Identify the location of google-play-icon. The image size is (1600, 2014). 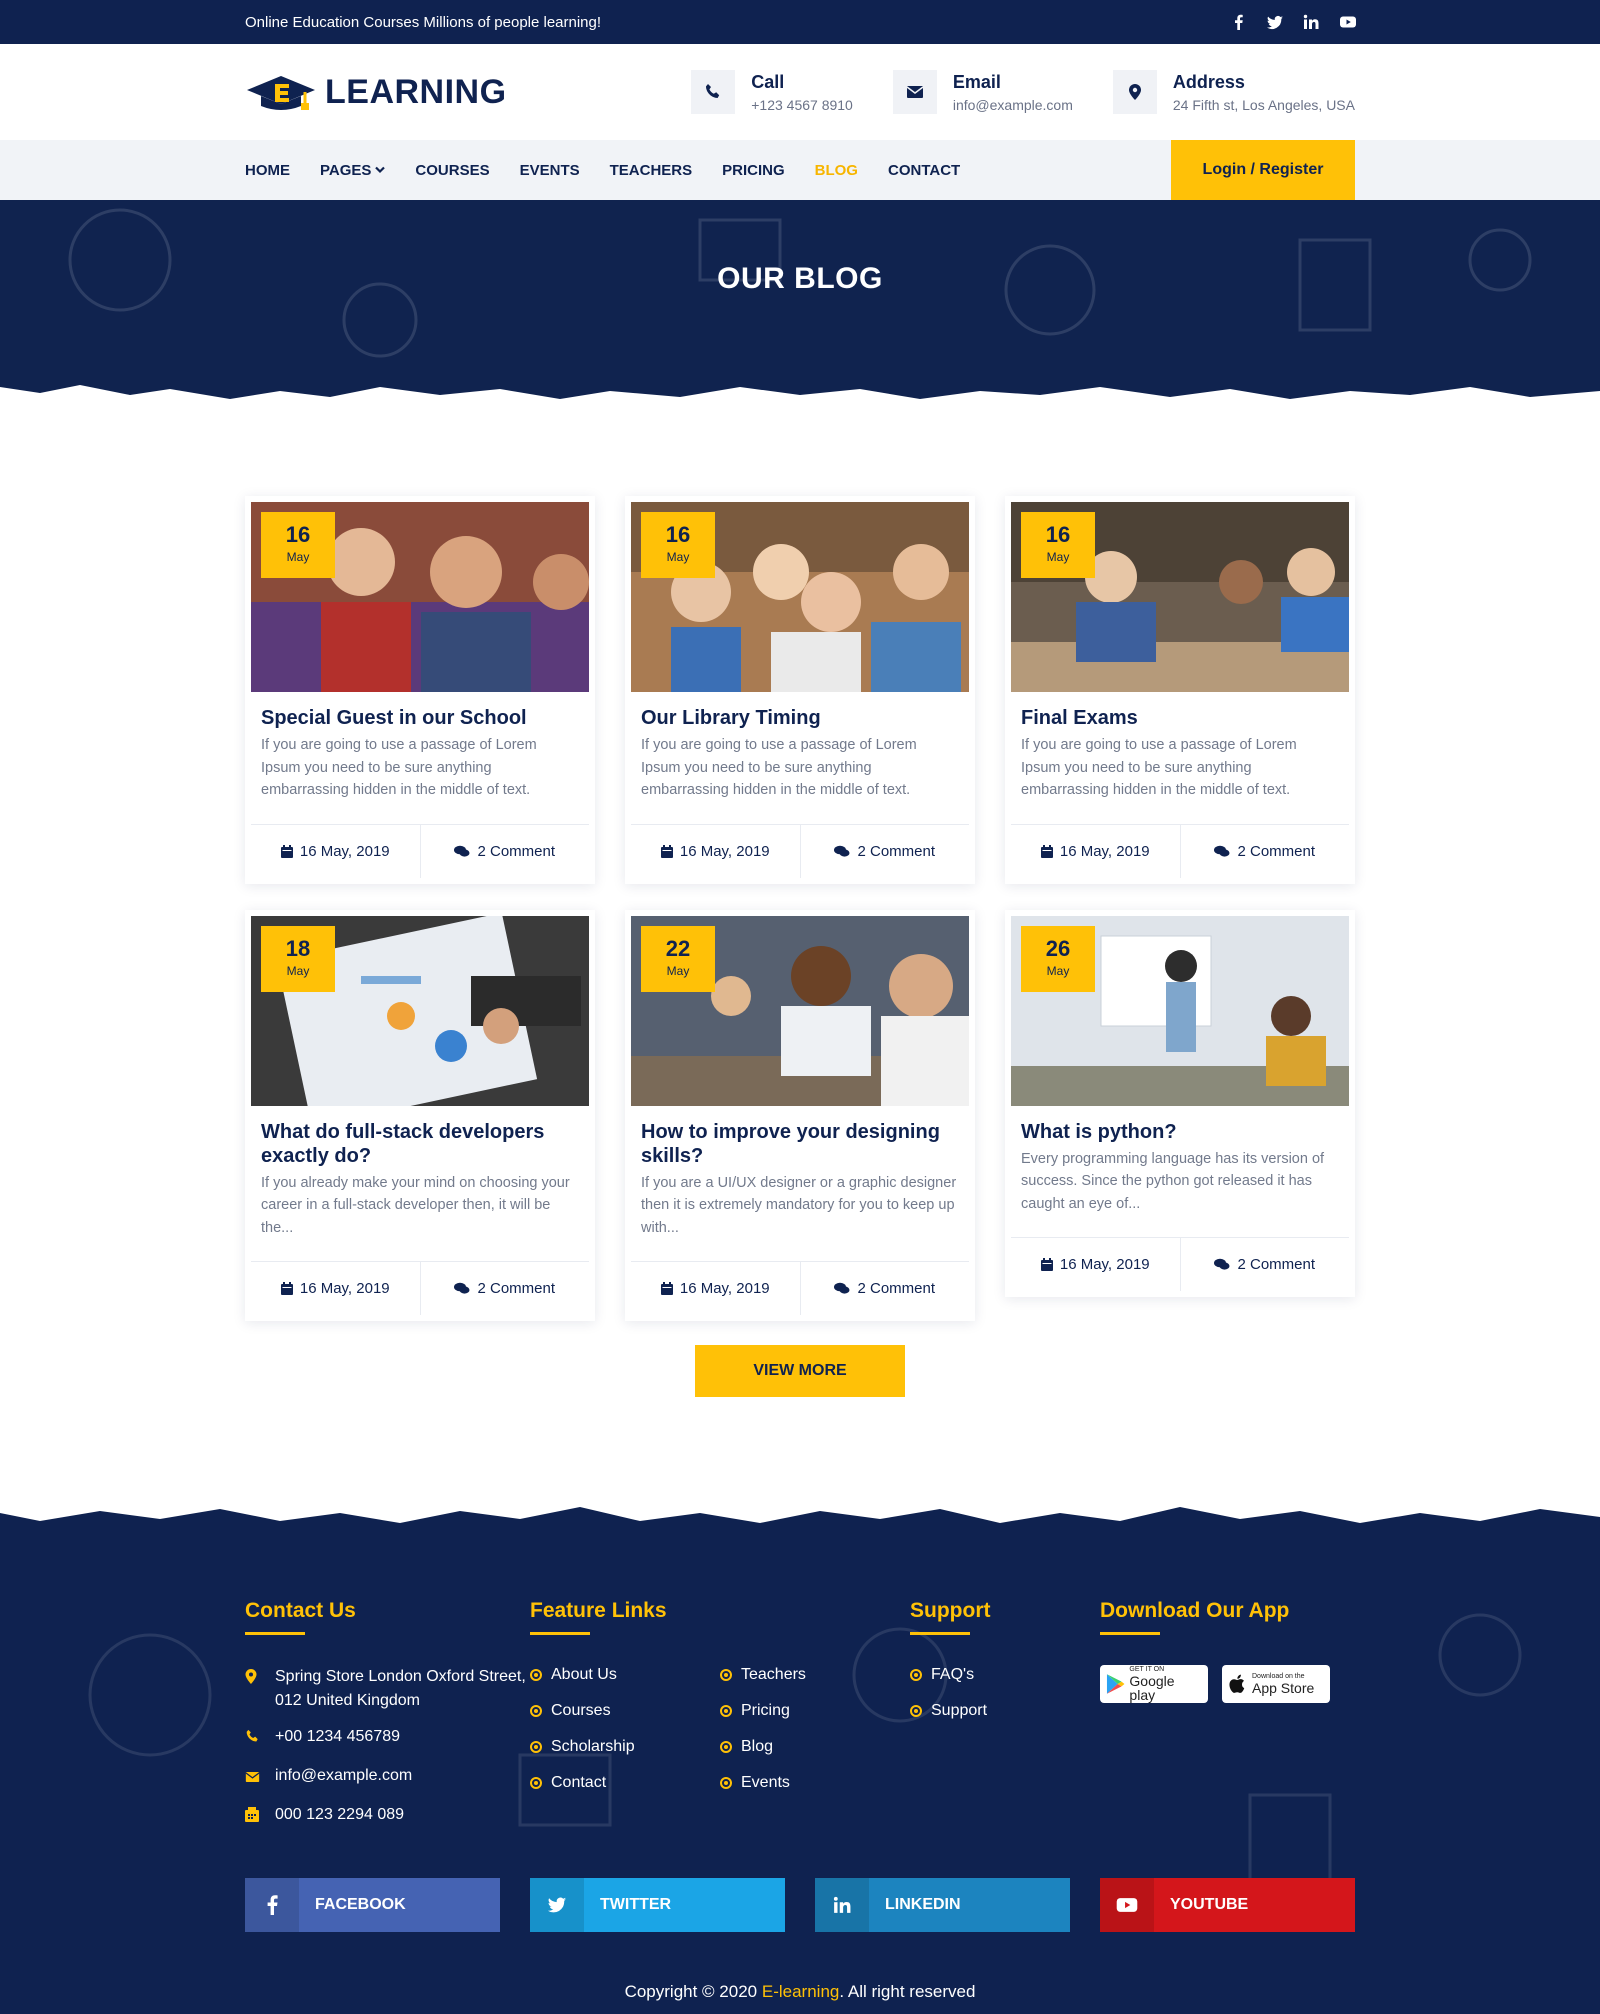
(1115, 1684).